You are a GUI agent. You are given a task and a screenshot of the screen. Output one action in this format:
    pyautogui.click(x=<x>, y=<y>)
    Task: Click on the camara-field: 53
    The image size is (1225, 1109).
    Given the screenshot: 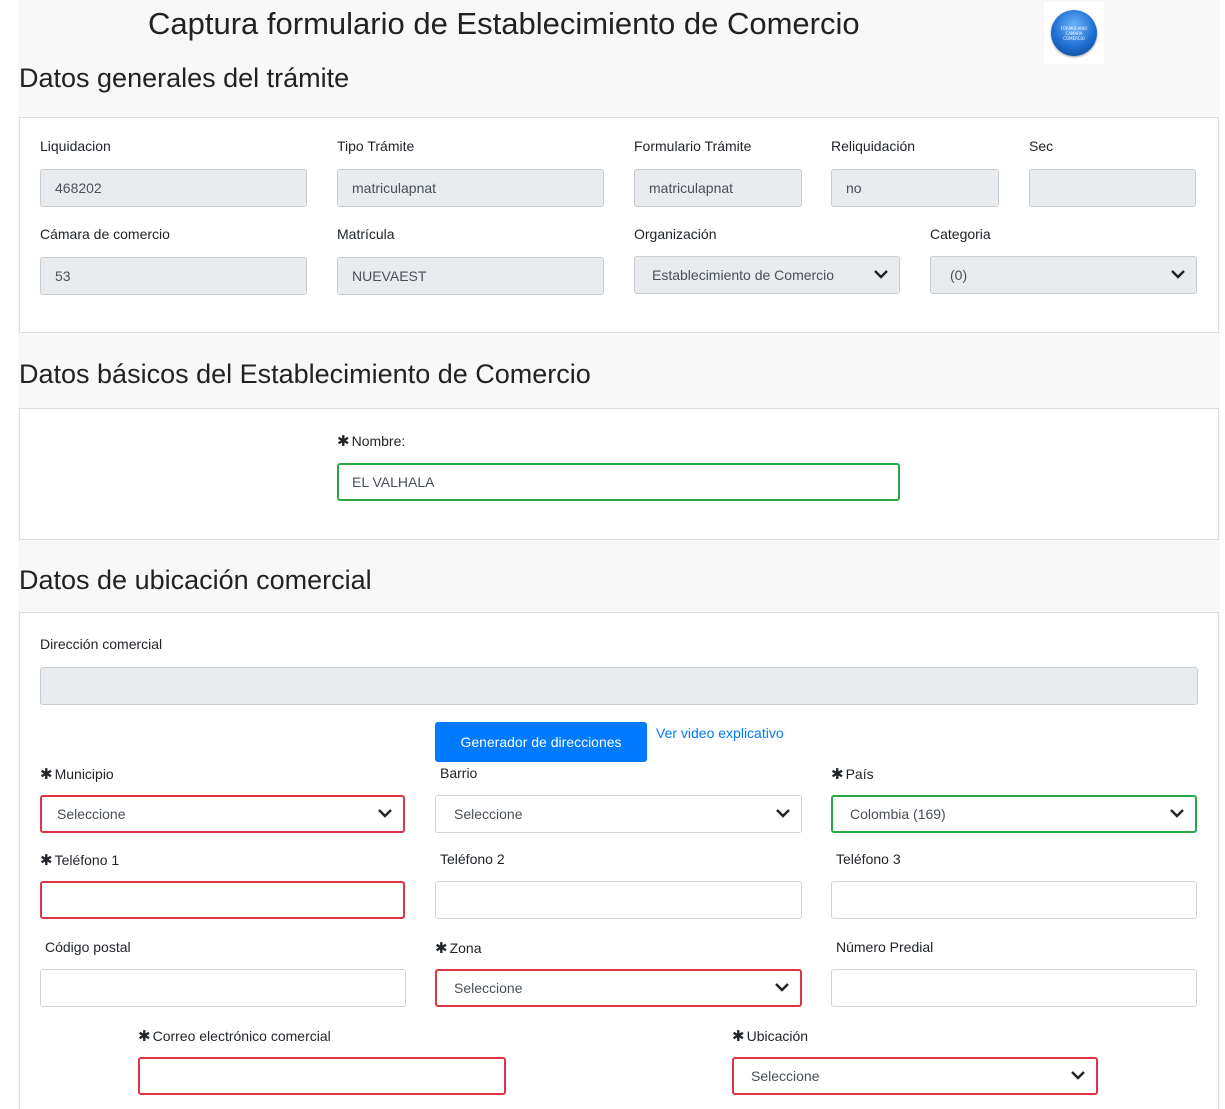 What is the action you would take?
    pyautogui.click(x=173, y=276)
    